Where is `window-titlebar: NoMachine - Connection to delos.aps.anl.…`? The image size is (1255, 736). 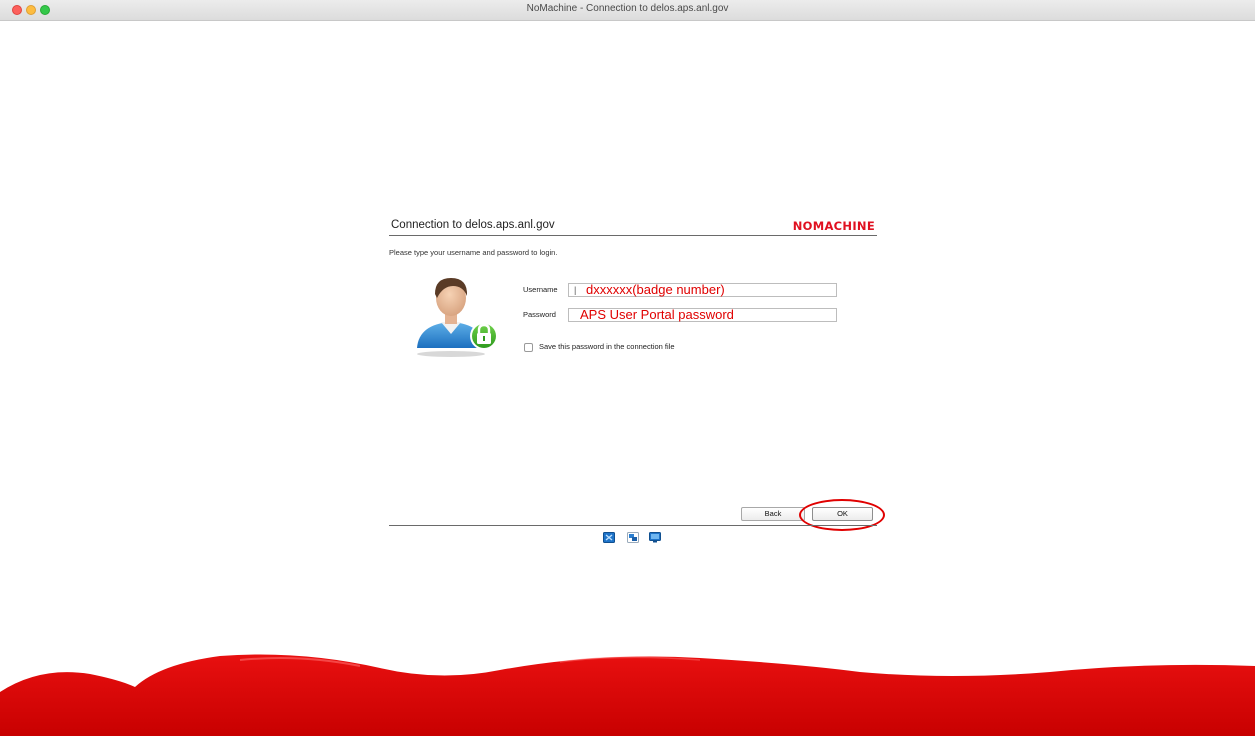
window-titlebar: NoMachine - Connection to delos.aps.anl.… is located at coordinates (627, 10).